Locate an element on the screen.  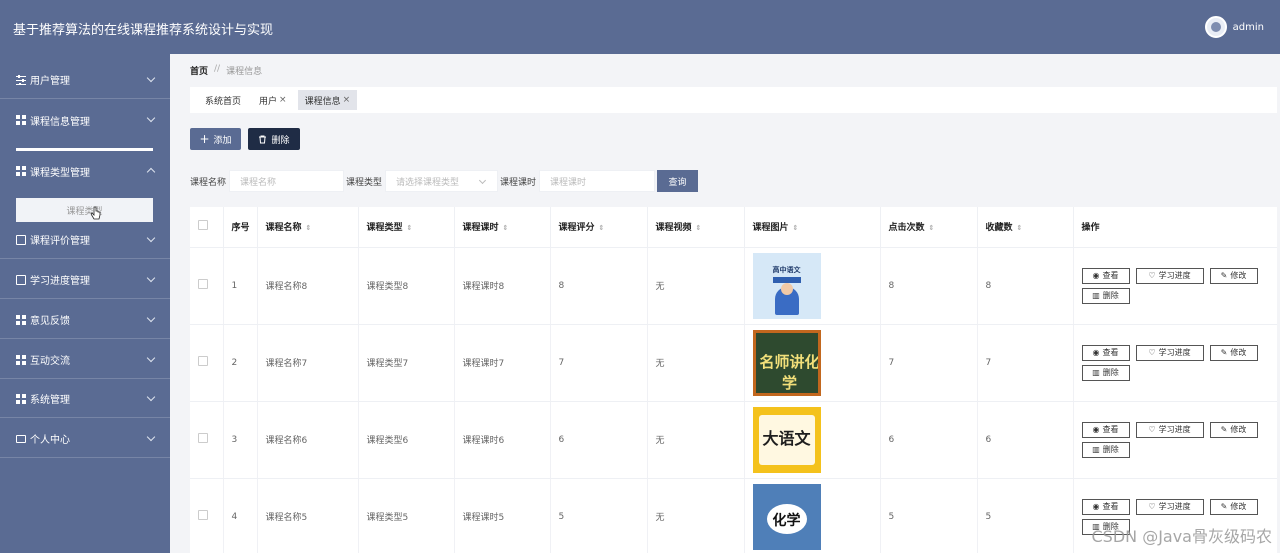
sidebar-item-interaction: 互动交流 is located at coordinates (85, 360).